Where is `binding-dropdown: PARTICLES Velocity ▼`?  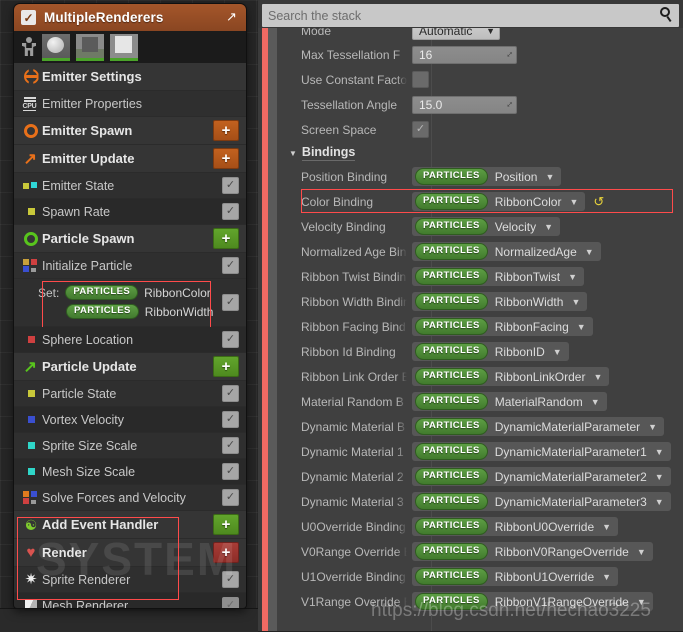
binding-dropdown: PARTICLES Velocity ▼ is located at coordinates (486, 226).